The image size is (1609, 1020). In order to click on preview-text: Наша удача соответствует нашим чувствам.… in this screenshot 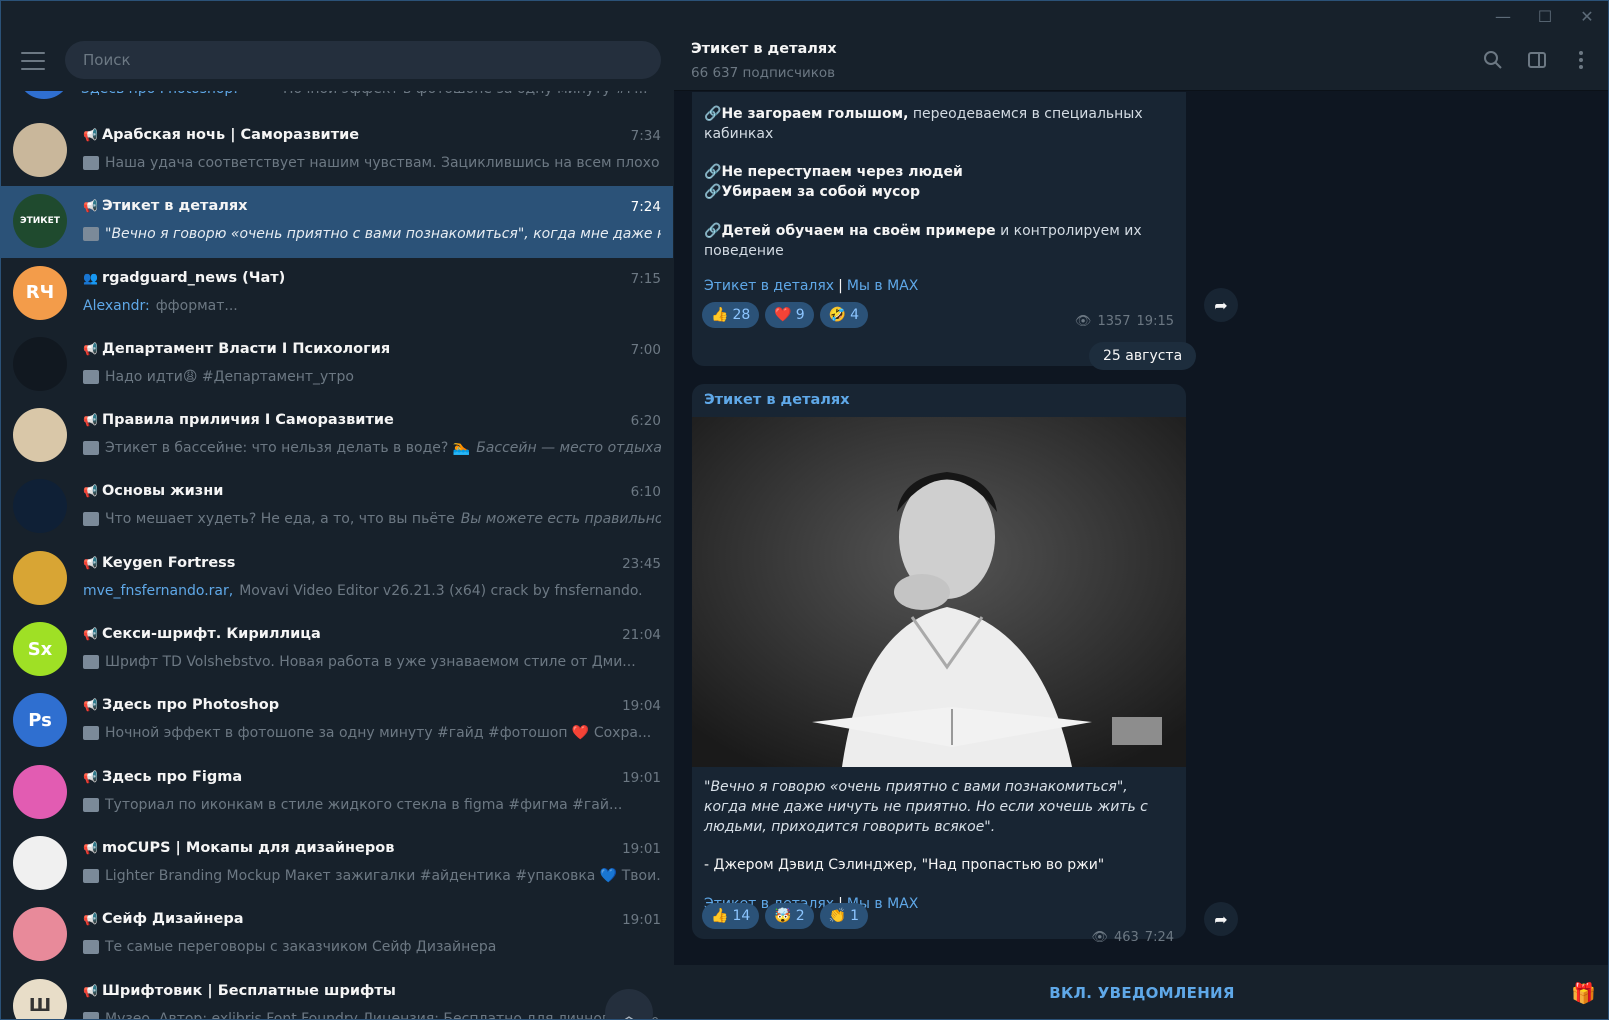, I will do `click(383, 163)`.